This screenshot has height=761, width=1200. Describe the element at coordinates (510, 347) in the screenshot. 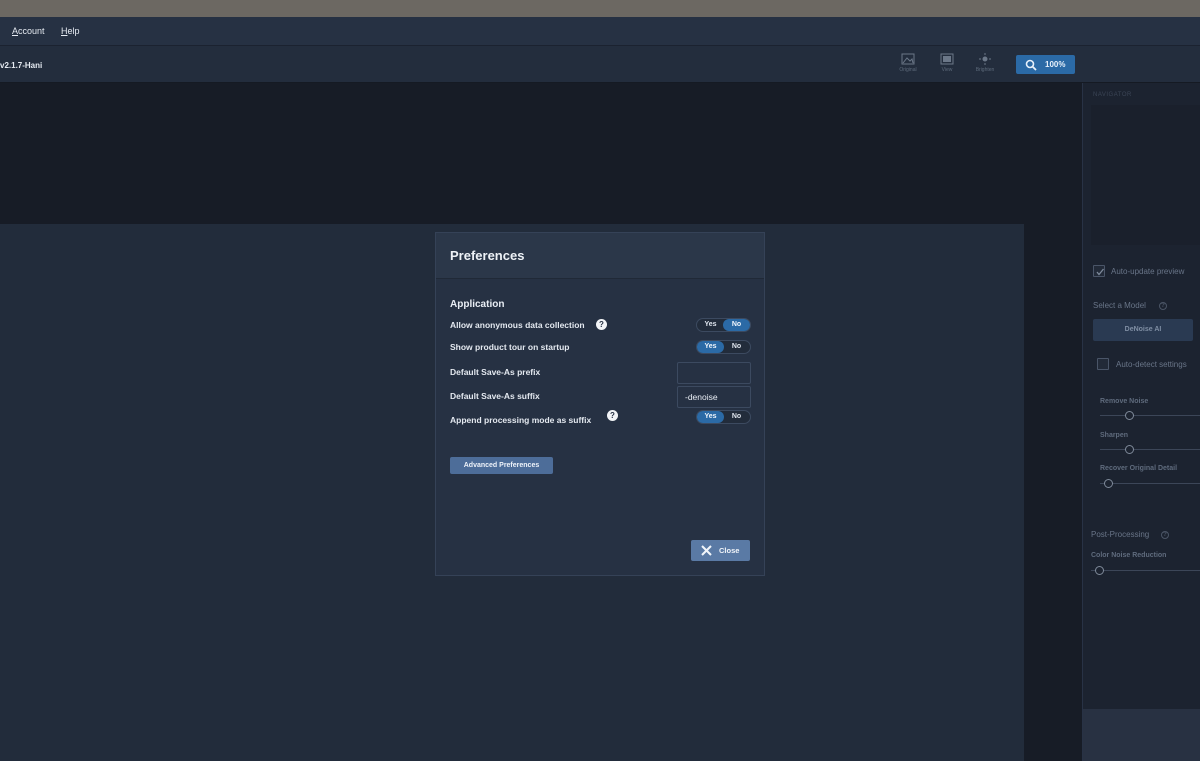

I see `product-tour-label: Show product tour on startup` at that location.